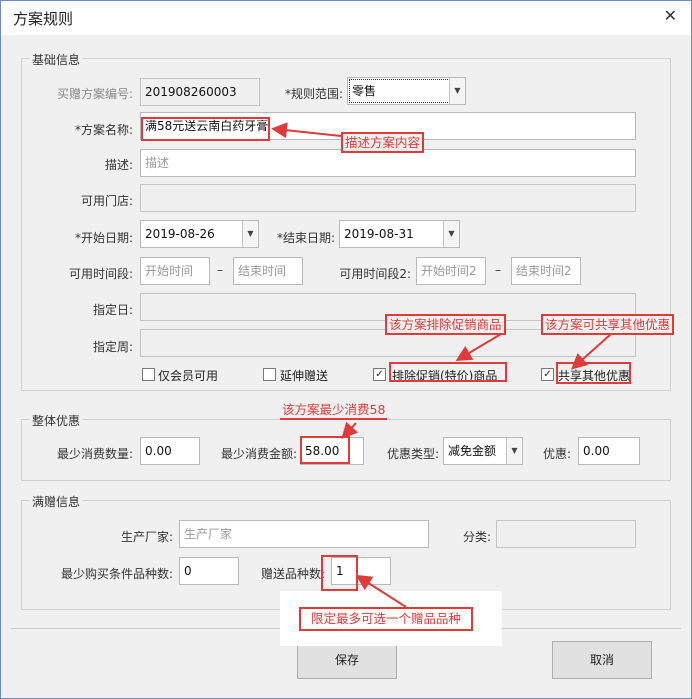 The height and width of the screenshot is (699, 692). What do you see at coordinates (478, 347) in the screenshot?
I see `exclude-arrow` at bounding box center [478, 347].